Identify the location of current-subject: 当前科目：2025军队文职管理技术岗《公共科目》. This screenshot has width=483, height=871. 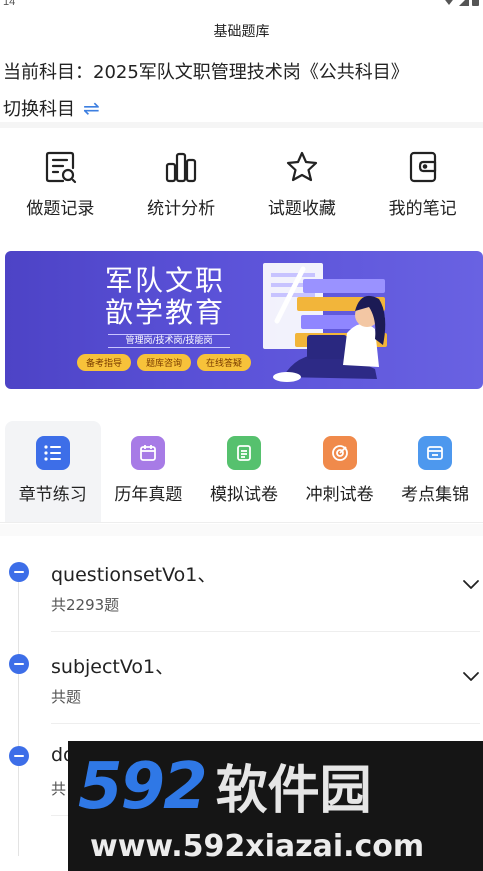
(206, 72).